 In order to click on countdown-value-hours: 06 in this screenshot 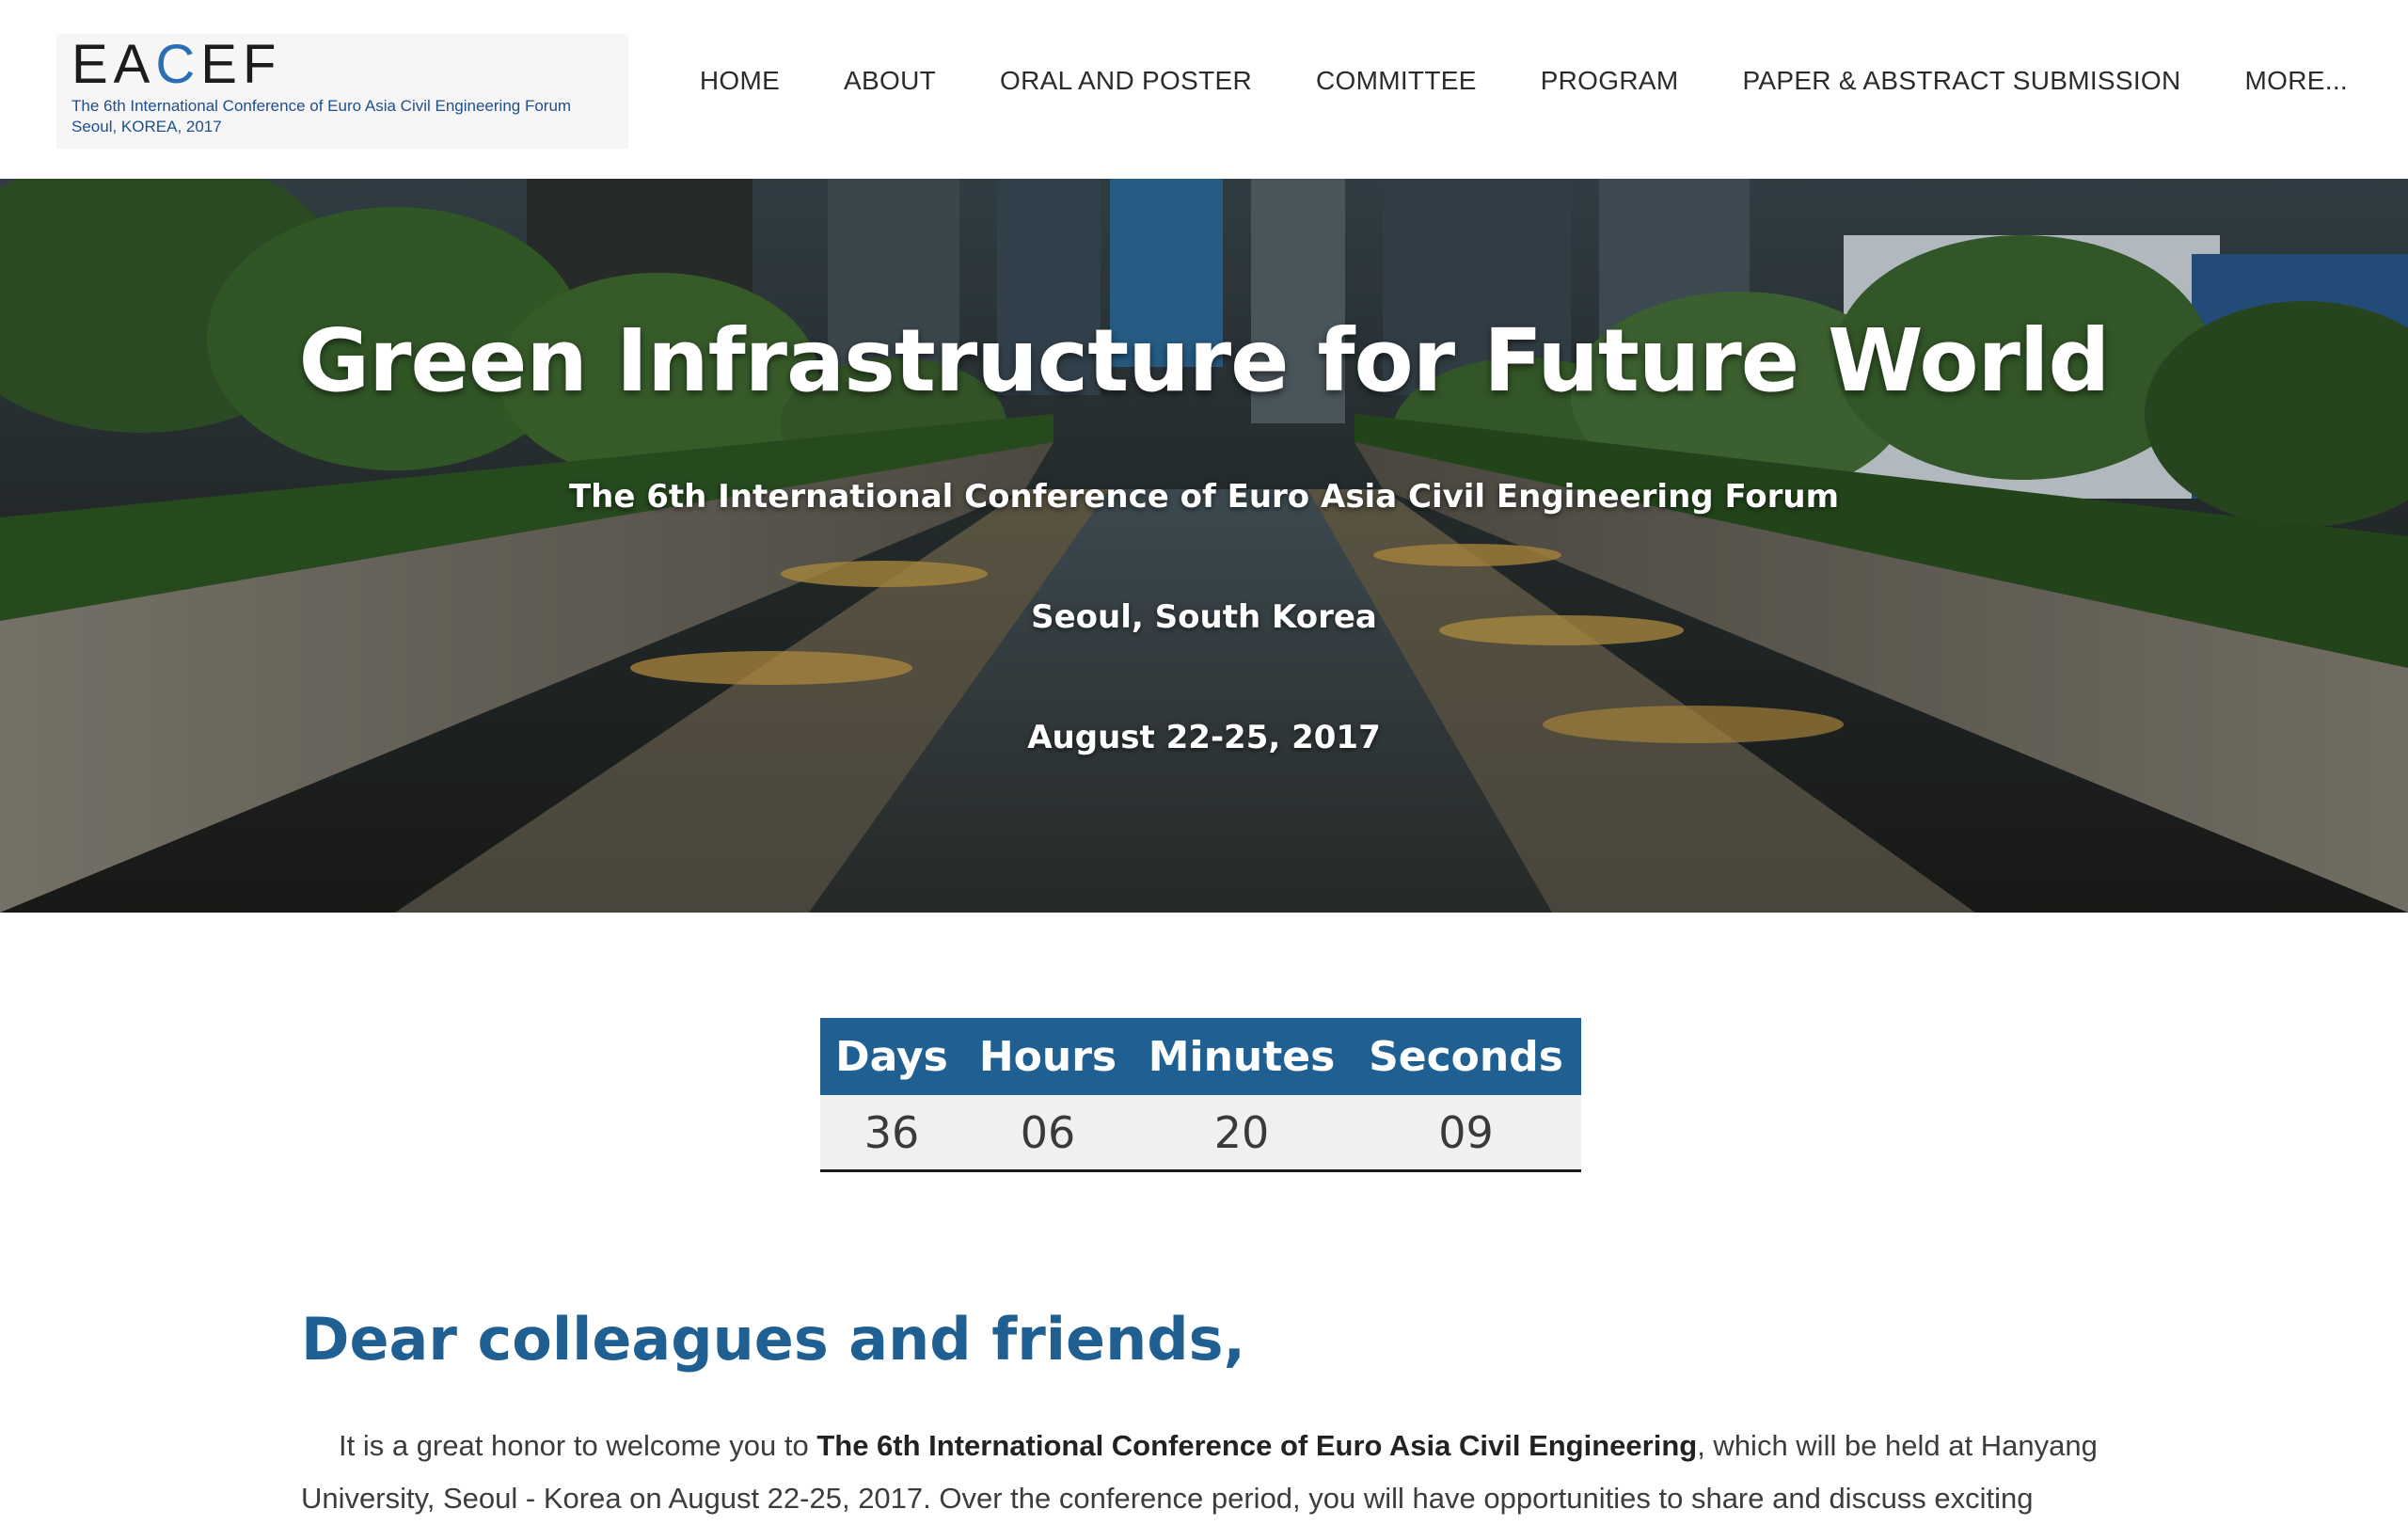, I will do `click(1048, 1132)`.